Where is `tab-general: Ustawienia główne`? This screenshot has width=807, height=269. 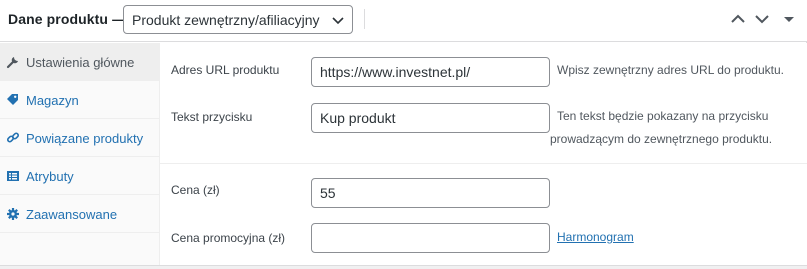 tab-general: Ustawienia główne is located at coordinates (79, 62).